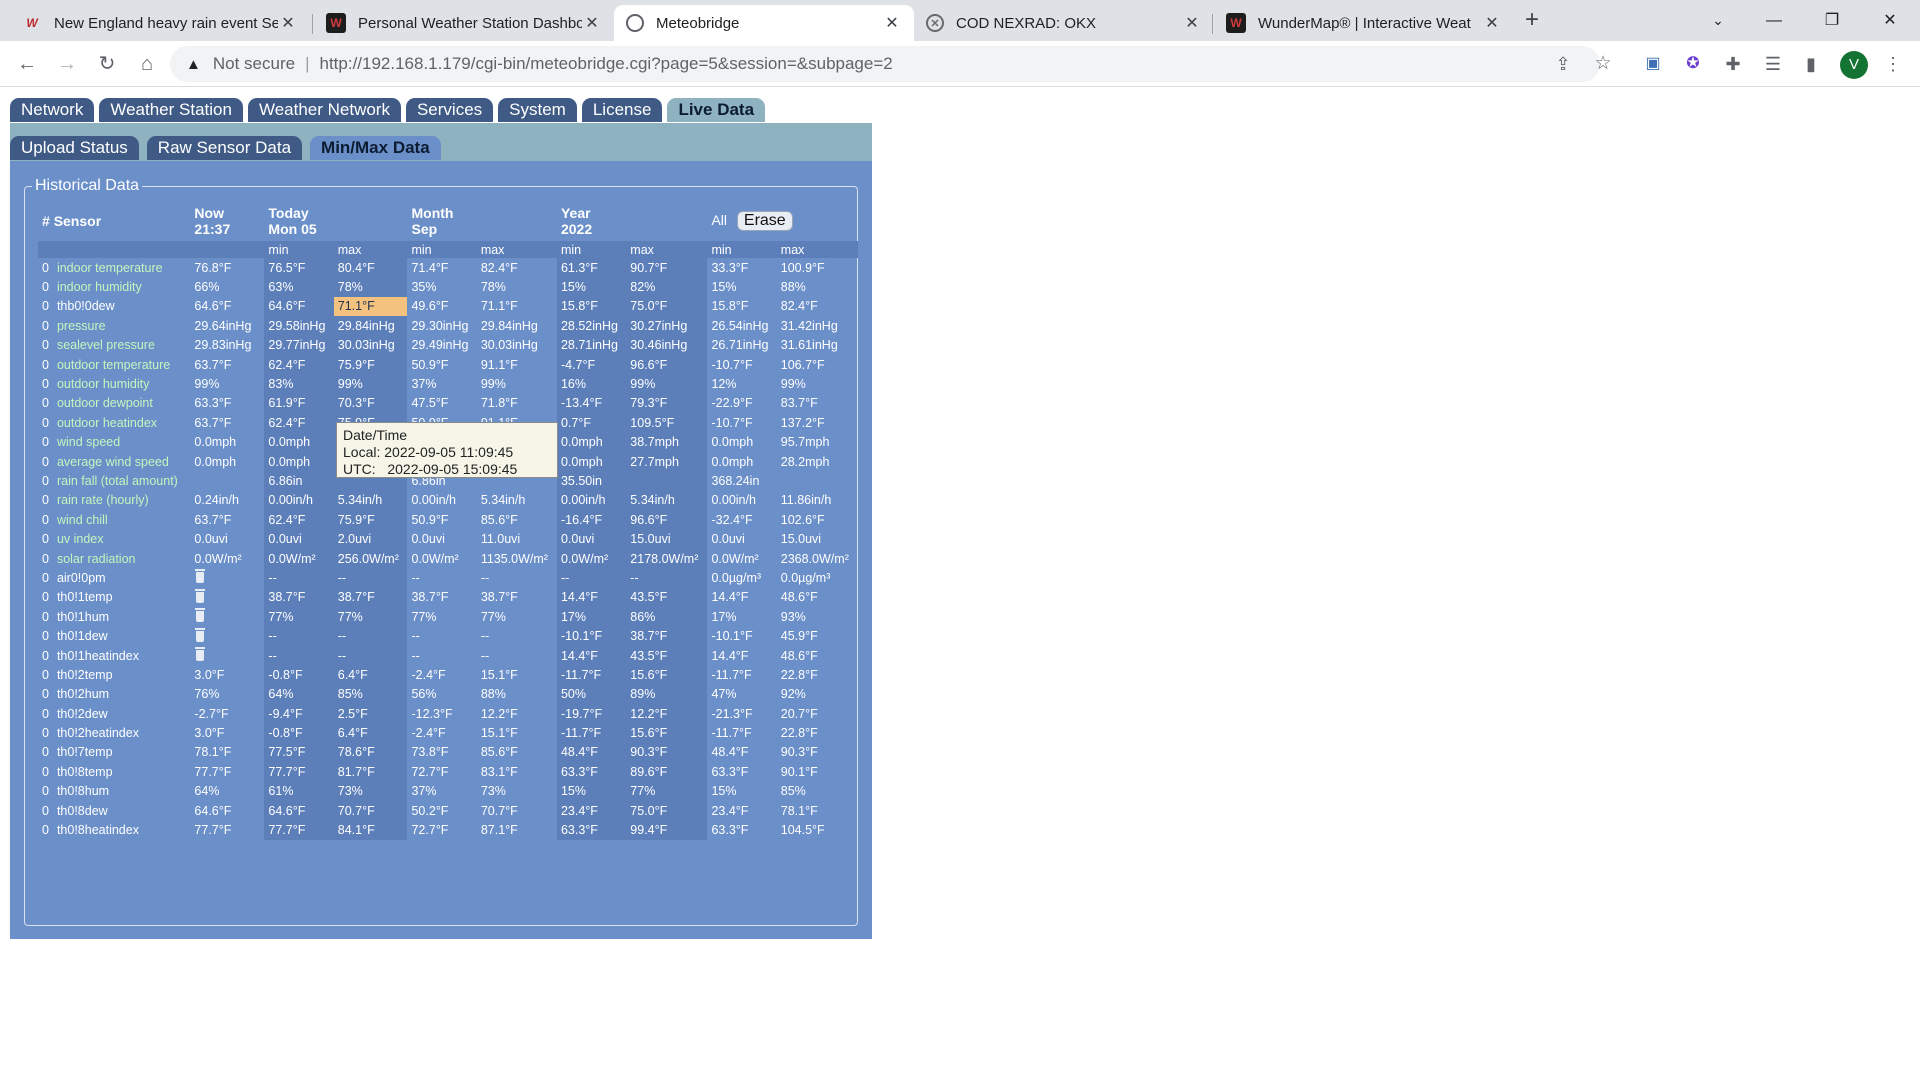 The width and height of the screenshot is (1920, 1080). Describe the element at coordinates (370, 384) in the screenshot. I see `max-value: 99%` at that location.